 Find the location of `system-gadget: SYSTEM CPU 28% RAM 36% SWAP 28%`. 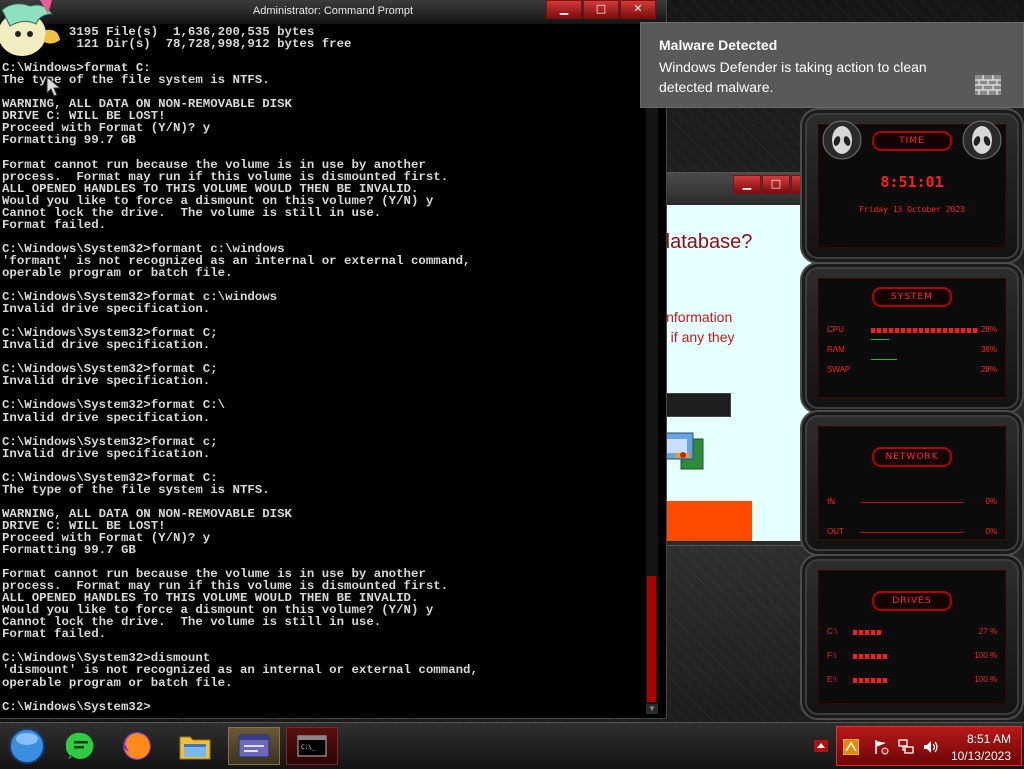

system-gadget: SYSTEM CPU 28% RAM 36% SWAP 28% is located at coordinates (912, 338).